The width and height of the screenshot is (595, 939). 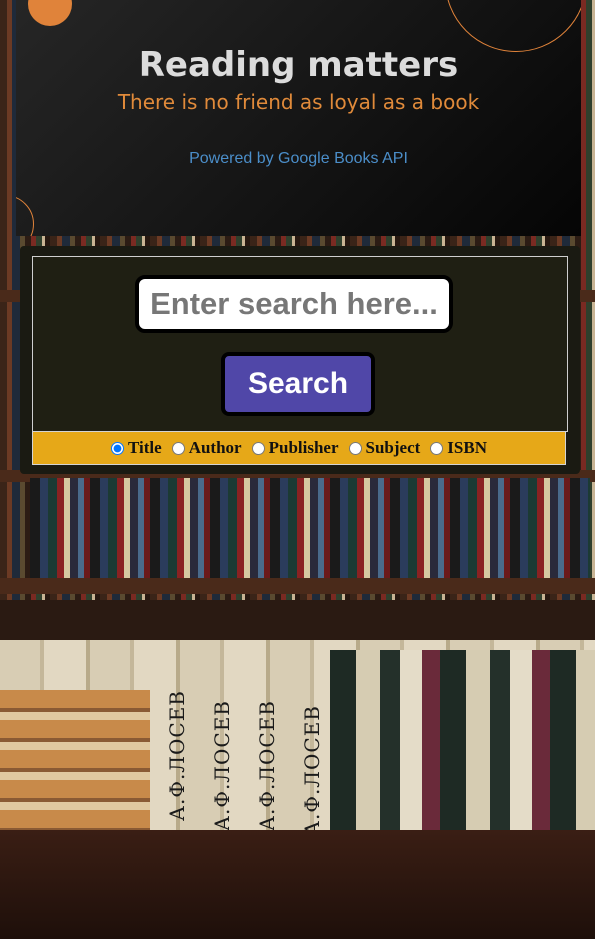 I want to click on old-books-stack, so click(x=75, y=760).